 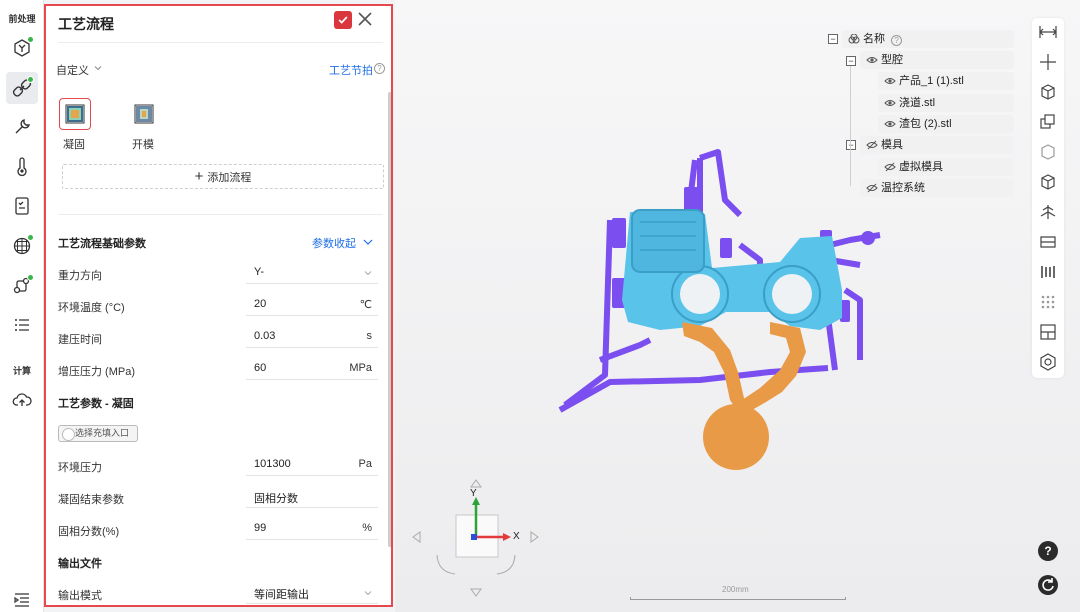 What do you see at coordinates (1048, 242) in the screenshot?
I see `section-view-icon` at bounding box center [1048, 242].